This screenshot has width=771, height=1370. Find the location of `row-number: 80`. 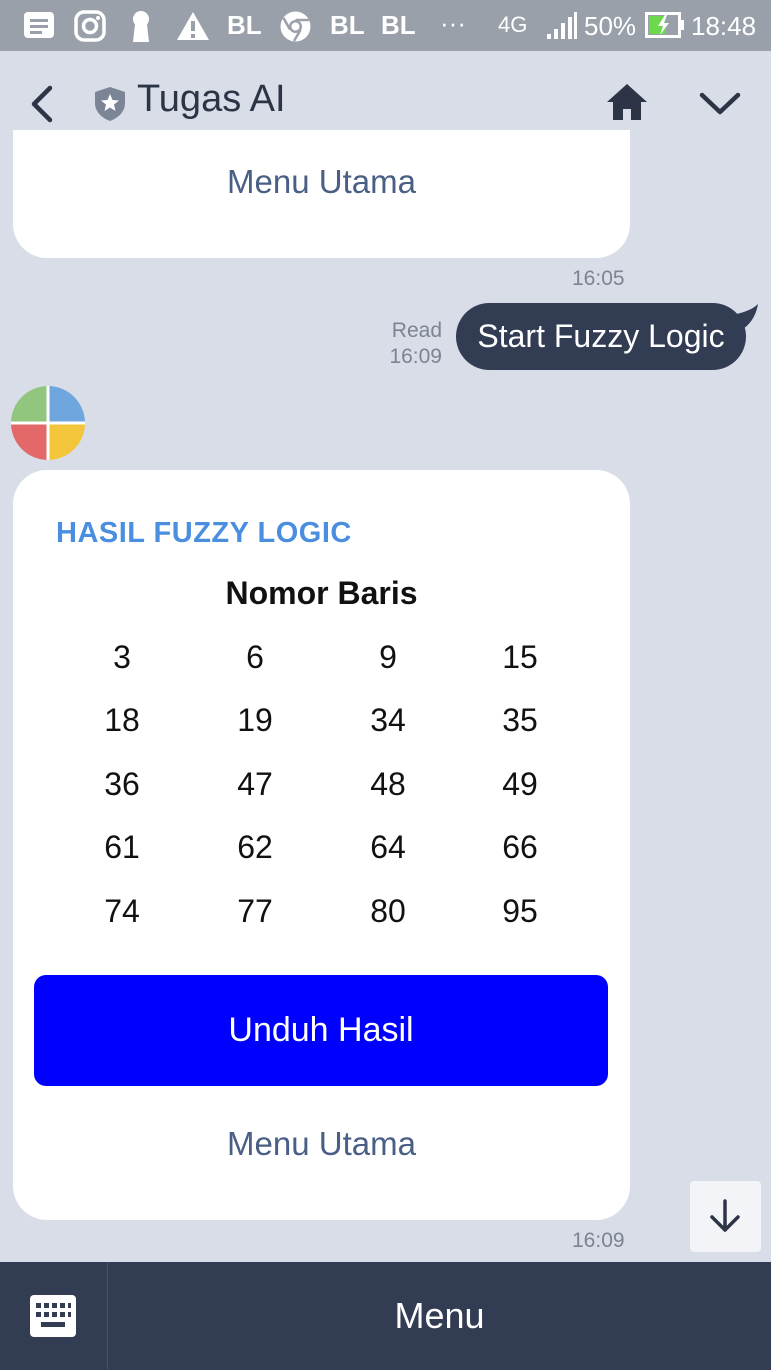

row-number: 80 is located at coordinates (388, 911).